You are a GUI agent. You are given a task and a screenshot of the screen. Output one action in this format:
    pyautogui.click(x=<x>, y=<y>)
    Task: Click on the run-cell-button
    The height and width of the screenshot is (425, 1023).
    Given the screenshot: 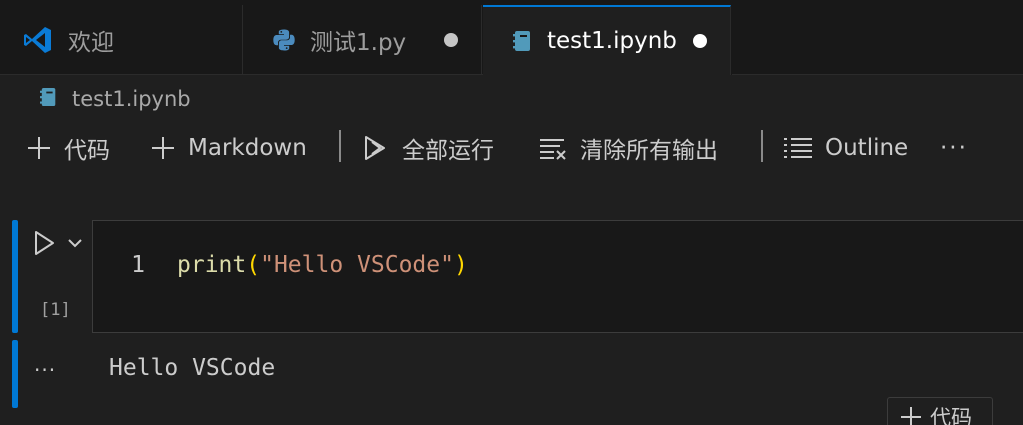 What is the action you would take?
    pyautogui.click(x=44, y=243)
    